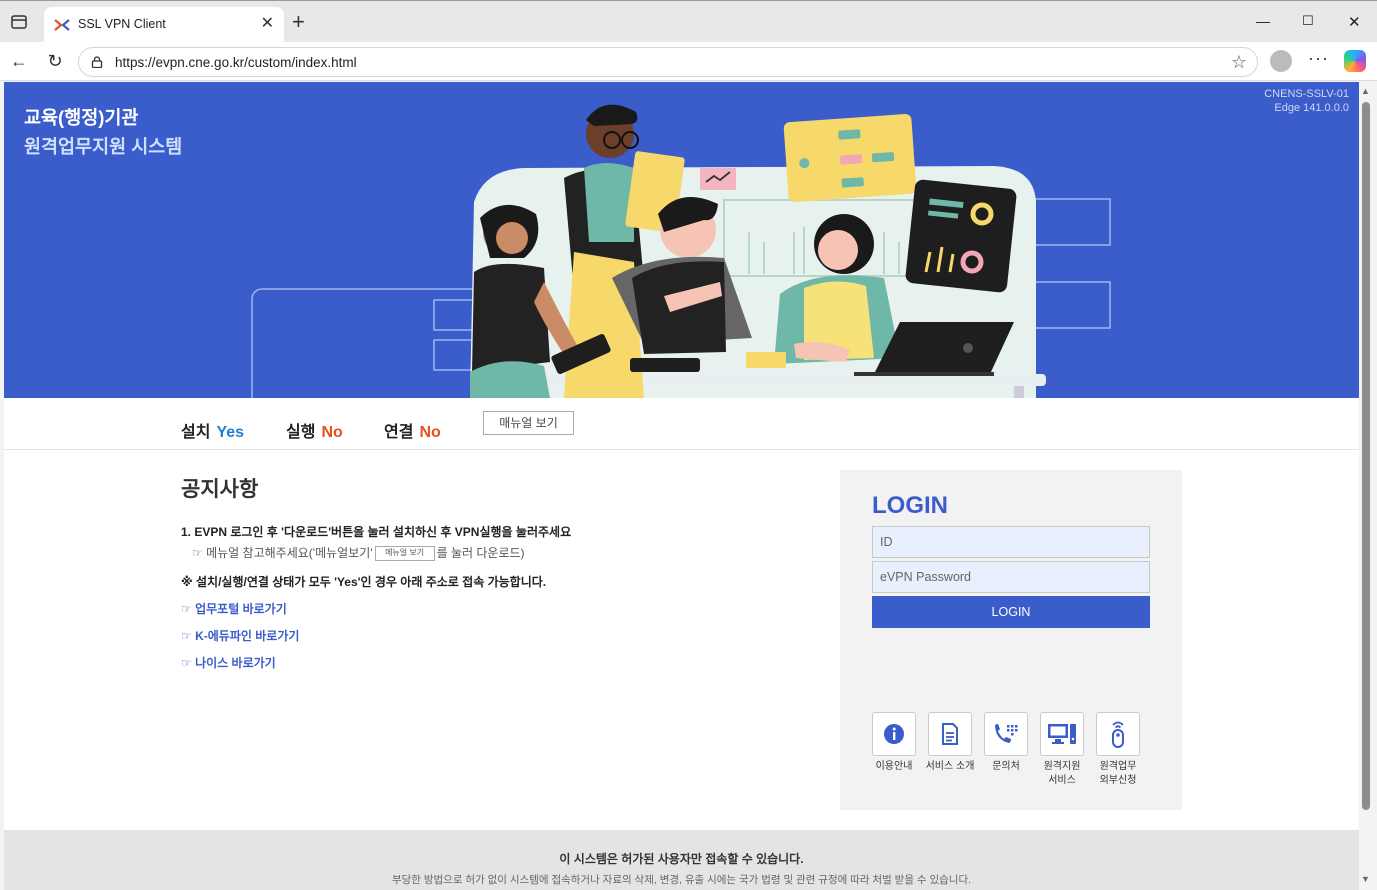 This screenshot has width=1377, height=890. I want to click on run-status: 실행 No, so click(314, 430).